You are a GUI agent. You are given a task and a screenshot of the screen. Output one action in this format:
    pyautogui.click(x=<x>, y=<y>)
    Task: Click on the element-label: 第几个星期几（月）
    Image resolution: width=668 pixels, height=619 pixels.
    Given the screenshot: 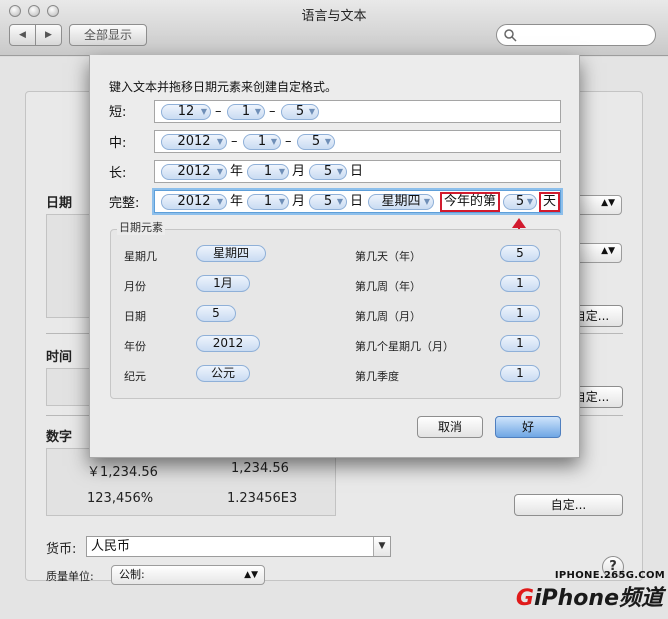 What is the action you would take?
    pyautogui.click(x=404, y=346)
    